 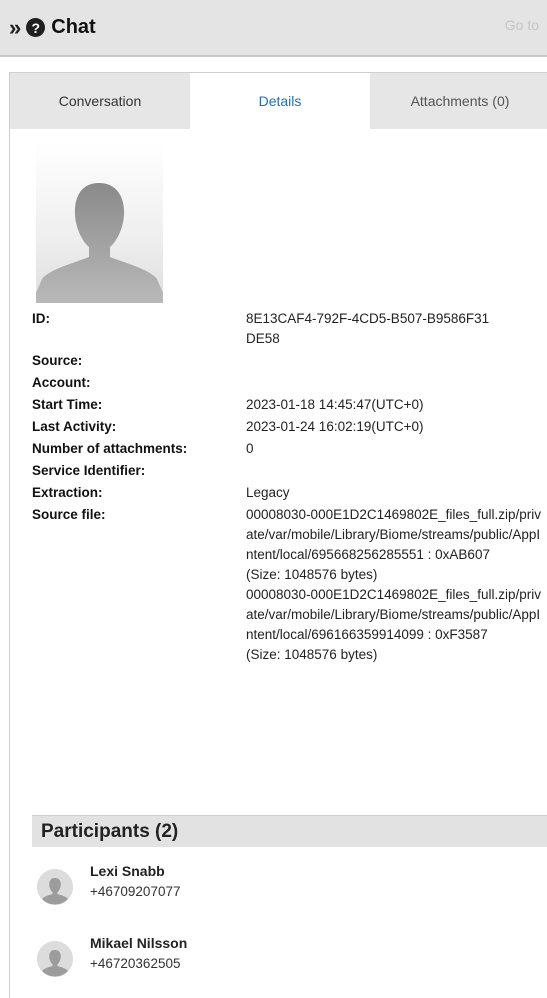 What do you see at coordinates (522, 25) in the screenshot?
I see `goto-link: Go to` at bounding box center [522, 25].